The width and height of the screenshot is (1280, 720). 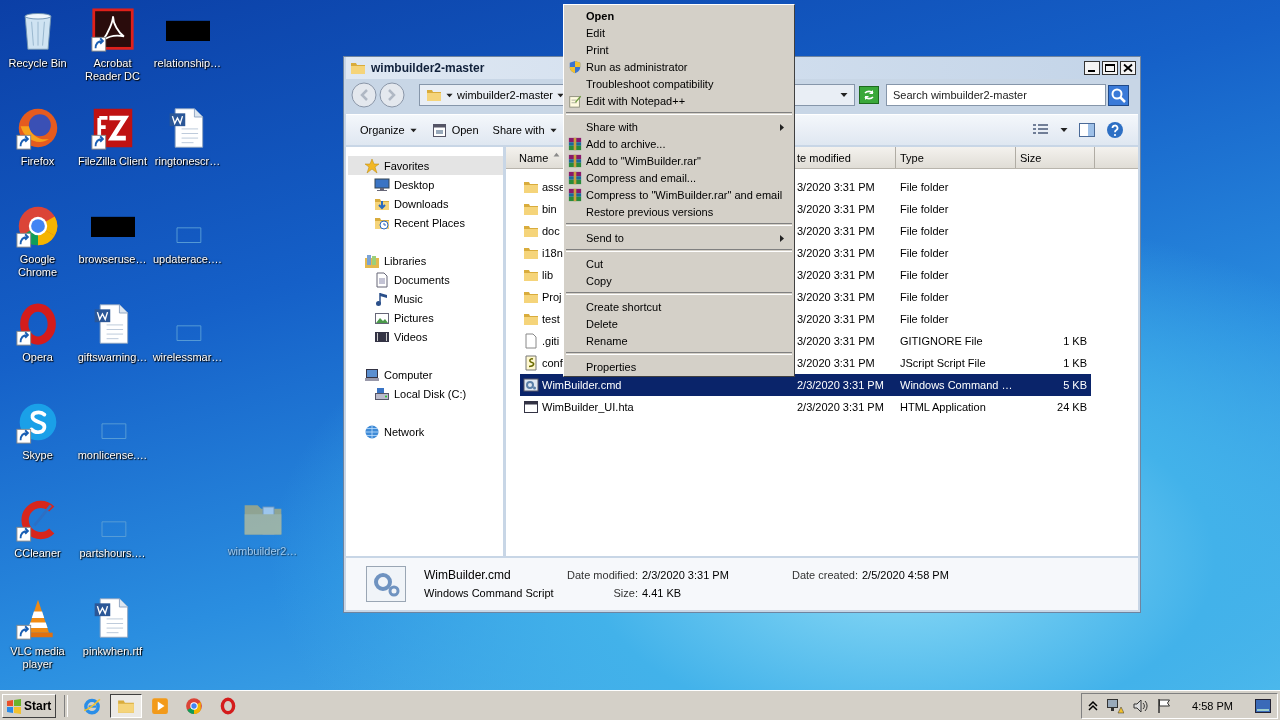 What do you see at coordinates (602, 575) in the screenshot?
I see `detail-label: Date modified:` at bounding box center [602, 575].